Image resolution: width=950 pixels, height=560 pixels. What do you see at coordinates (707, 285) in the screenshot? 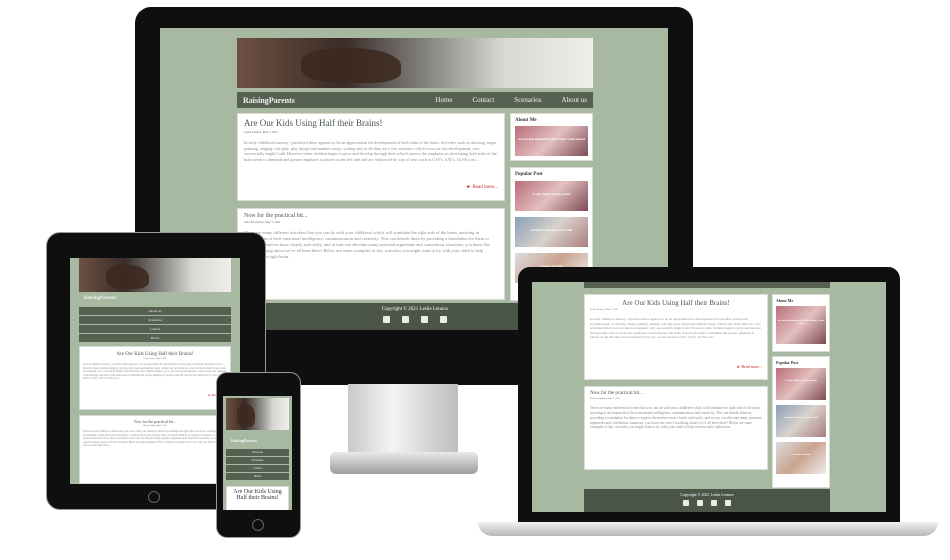
I see `navbar` at bounding box center [707, 285].